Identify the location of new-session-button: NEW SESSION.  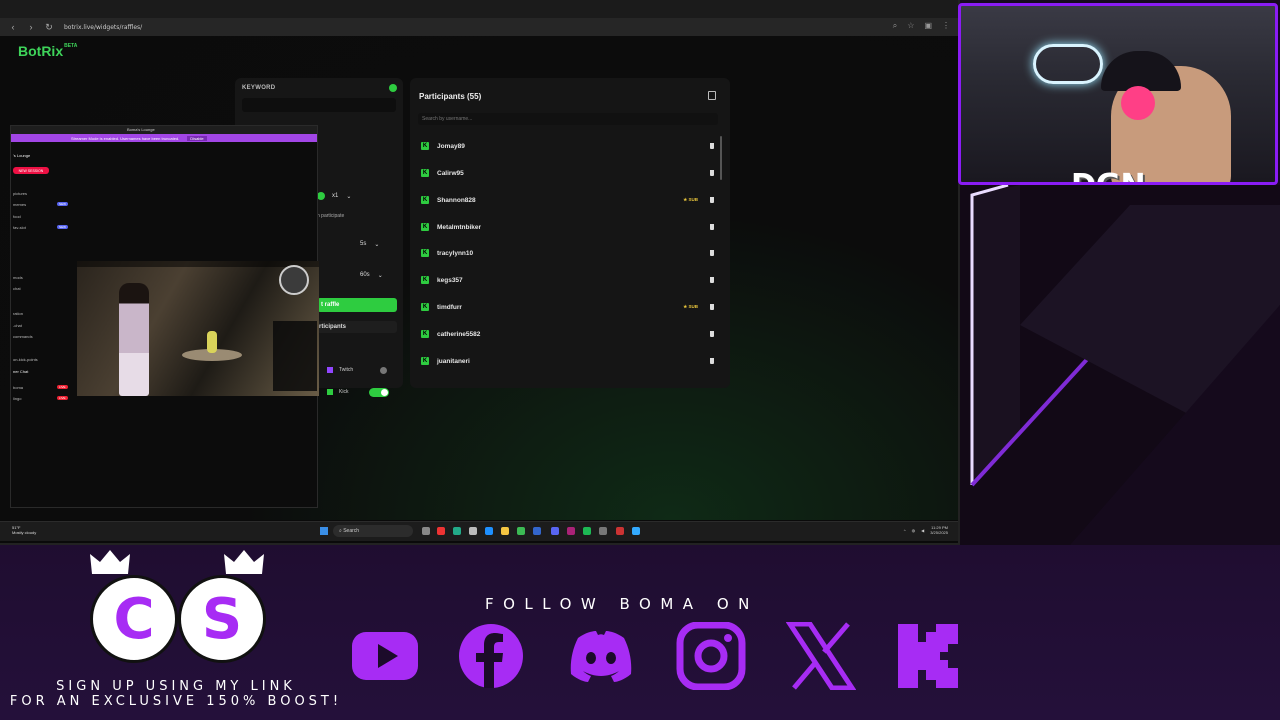
(31, 170).